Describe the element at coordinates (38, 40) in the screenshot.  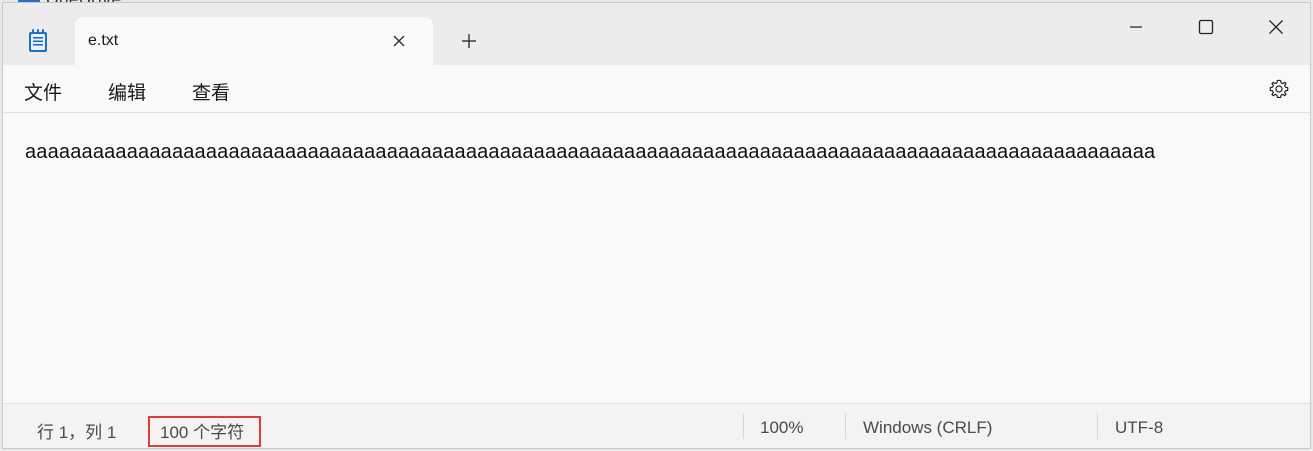
I see `notepad-icon` at that location.